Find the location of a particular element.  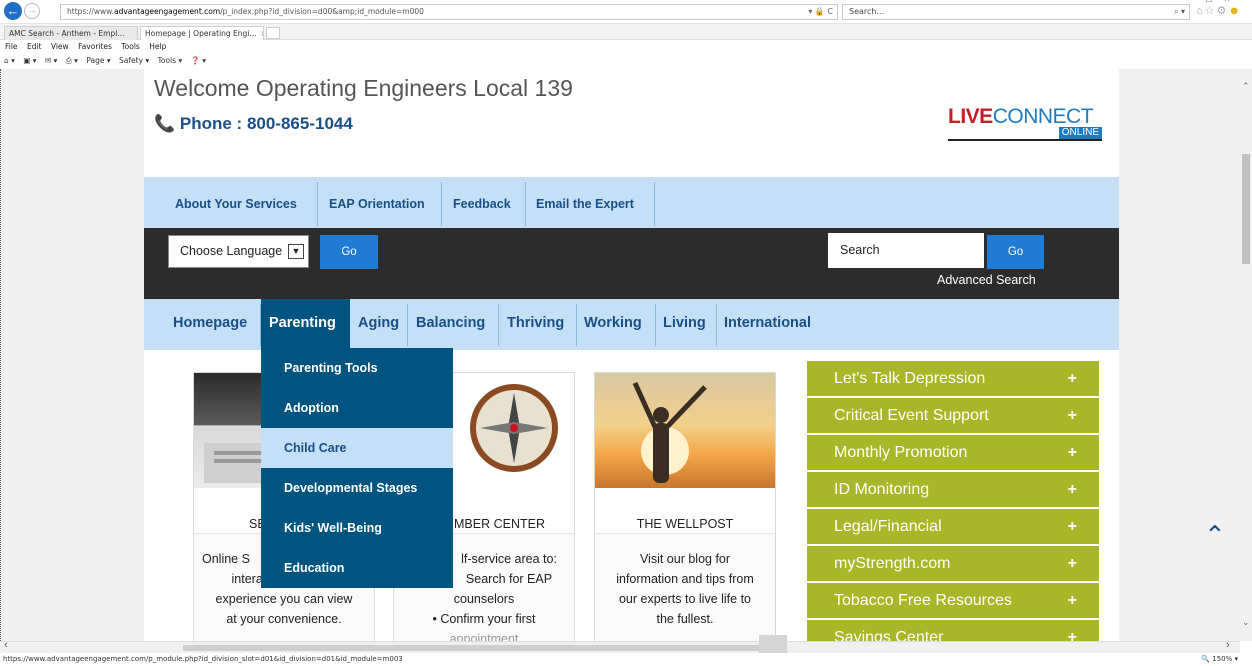

site-search-input: Search is located at coordinates (906, 250).